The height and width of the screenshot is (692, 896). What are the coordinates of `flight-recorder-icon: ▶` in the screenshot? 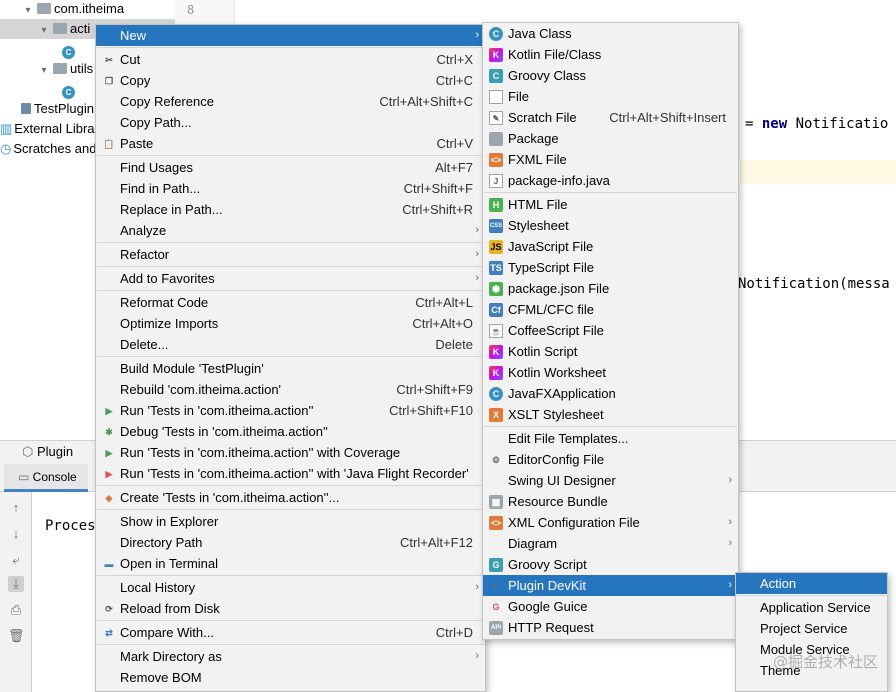 It's located at (109, 474).